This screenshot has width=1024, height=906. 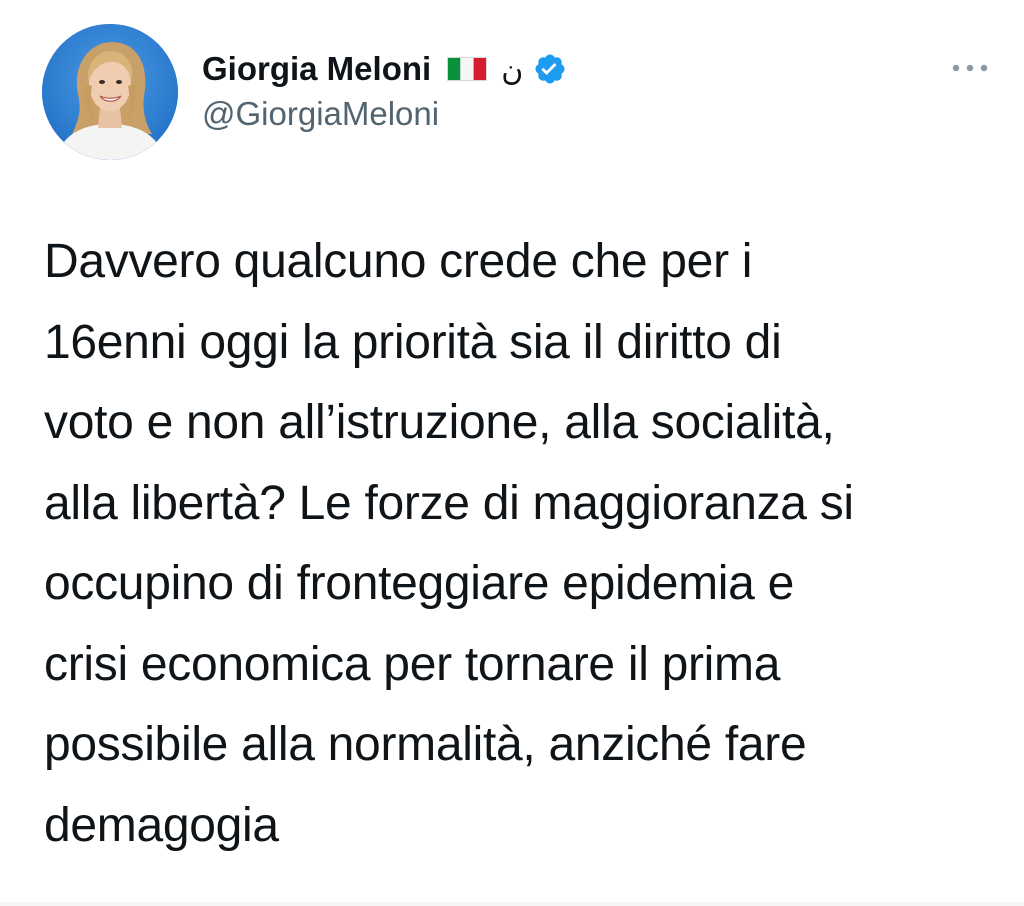 I want to click on author-display-name: Giorgia Meloni, so click(x=316, y=69).